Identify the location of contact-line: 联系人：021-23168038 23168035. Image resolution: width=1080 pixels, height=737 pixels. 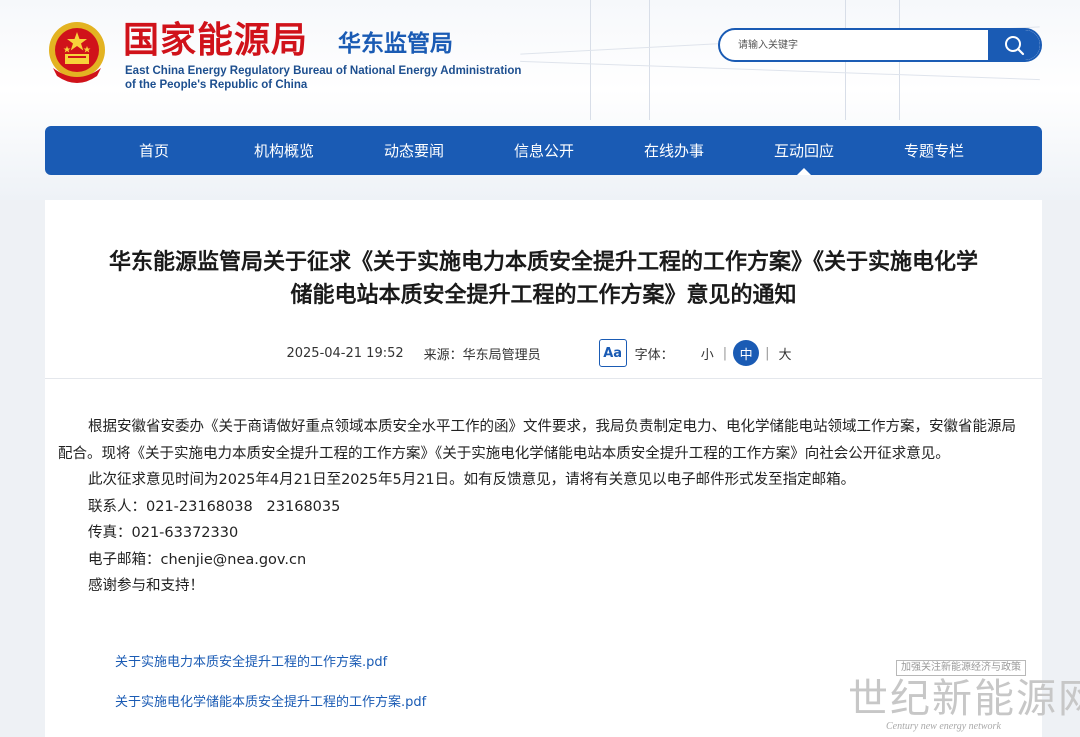
(214, 506).